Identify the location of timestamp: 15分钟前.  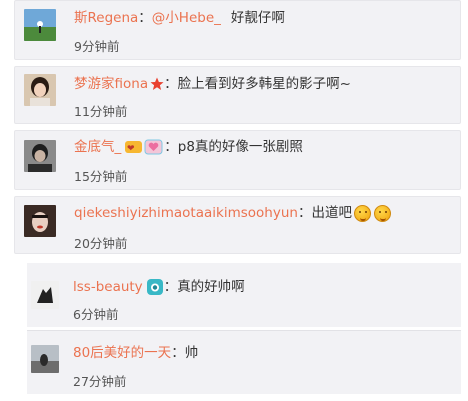
(101, 176).